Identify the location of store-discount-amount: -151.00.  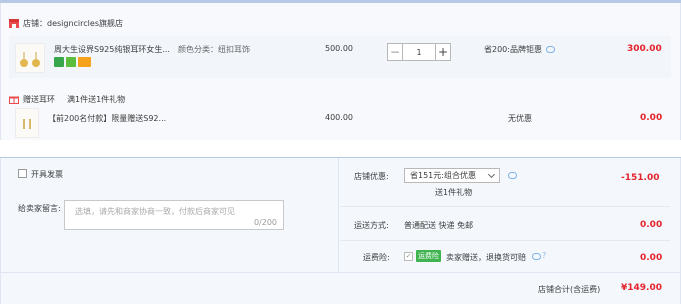
(640, 178).